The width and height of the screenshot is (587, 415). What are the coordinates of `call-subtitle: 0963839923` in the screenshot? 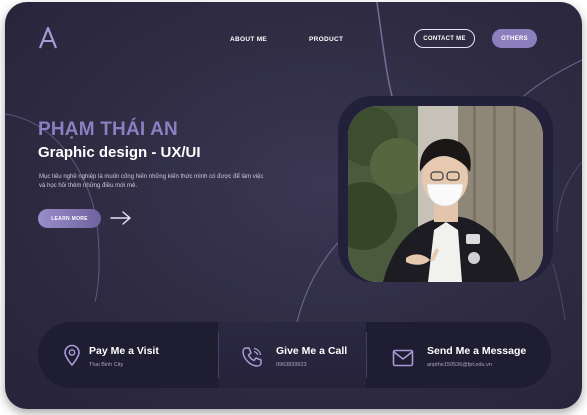 It's located at (291, 365).